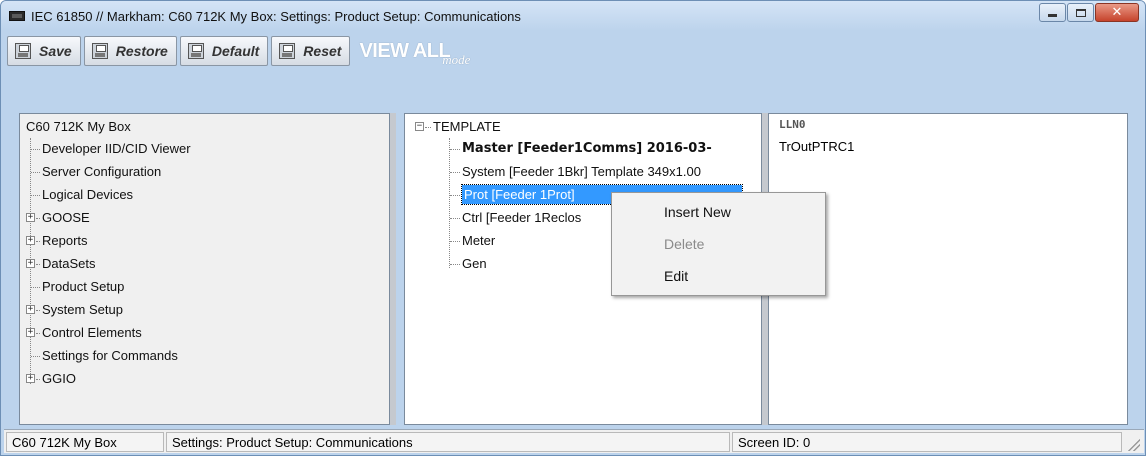 Image resolution: width=1146 pixels, height=456 pixels. I want to click on restore-button: Restore, so click(130, 51).